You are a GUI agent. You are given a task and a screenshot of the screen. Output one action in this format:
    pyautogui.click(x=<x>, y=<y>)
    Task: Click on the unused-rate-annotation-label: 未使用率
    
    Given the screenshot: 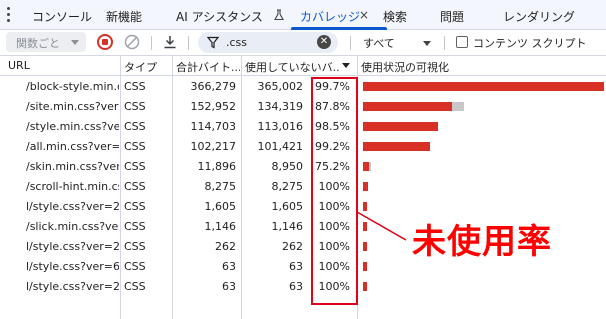 What is the action you would take?
    pyautogui.click(x=482, y=242)
    